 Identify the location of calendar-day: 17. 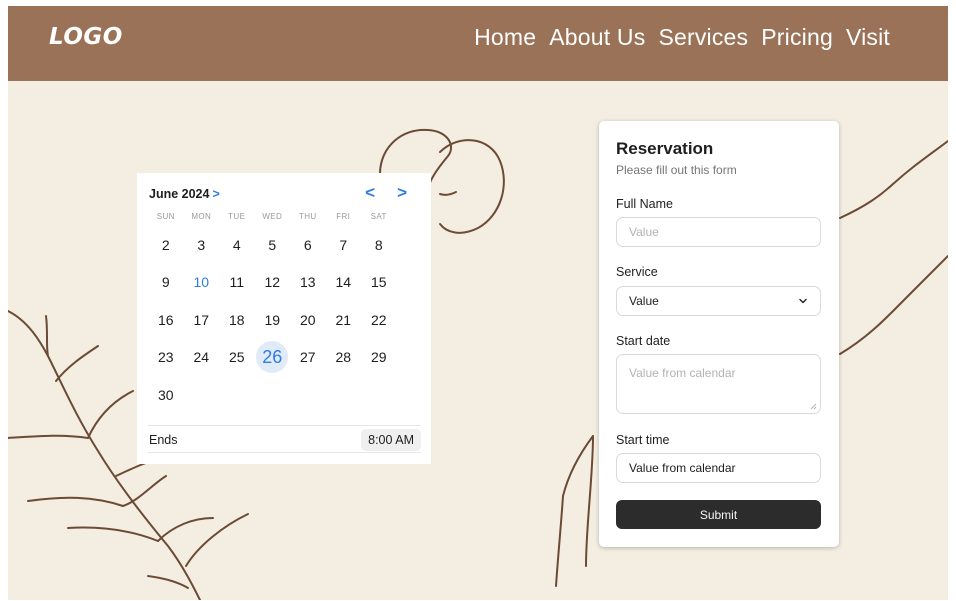
(202, 320).